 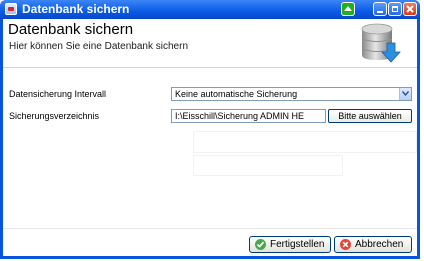 I want to click on footer-divider, so click(x=210, y=228).